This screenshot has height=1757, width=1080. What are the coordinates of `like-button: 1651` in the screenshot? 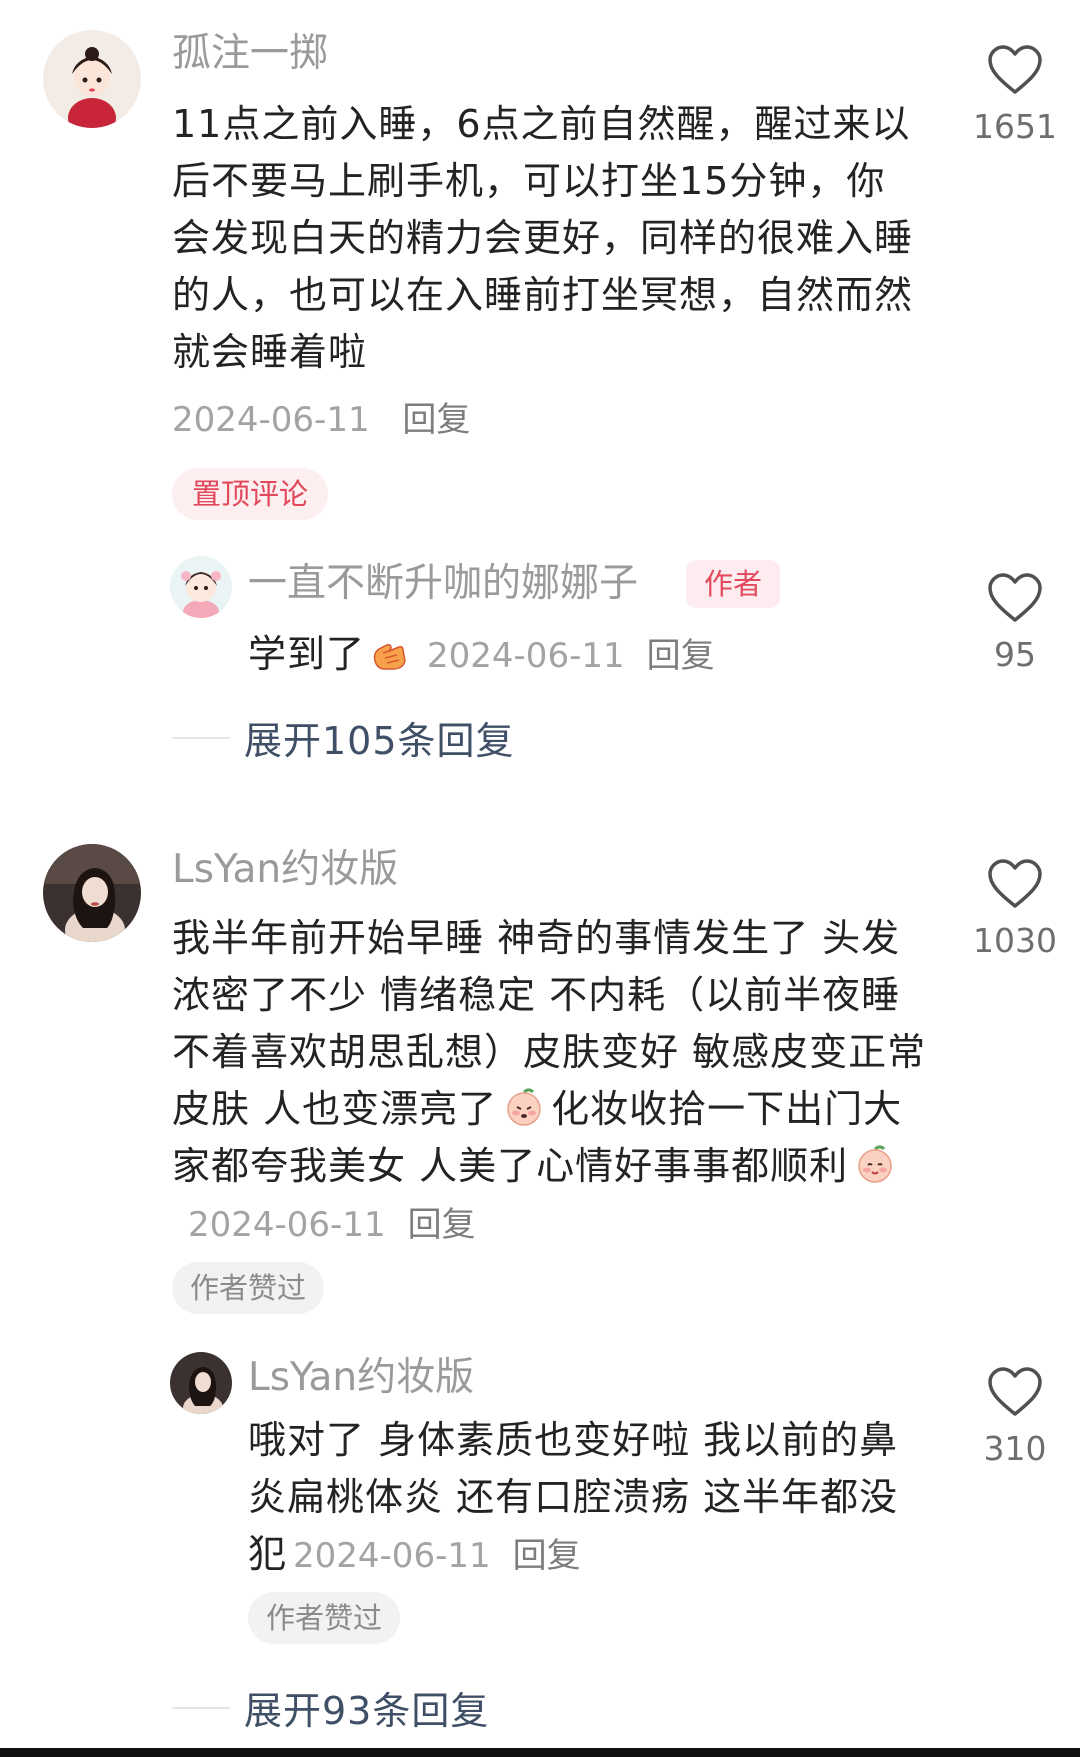 It's located at (1015, 95).